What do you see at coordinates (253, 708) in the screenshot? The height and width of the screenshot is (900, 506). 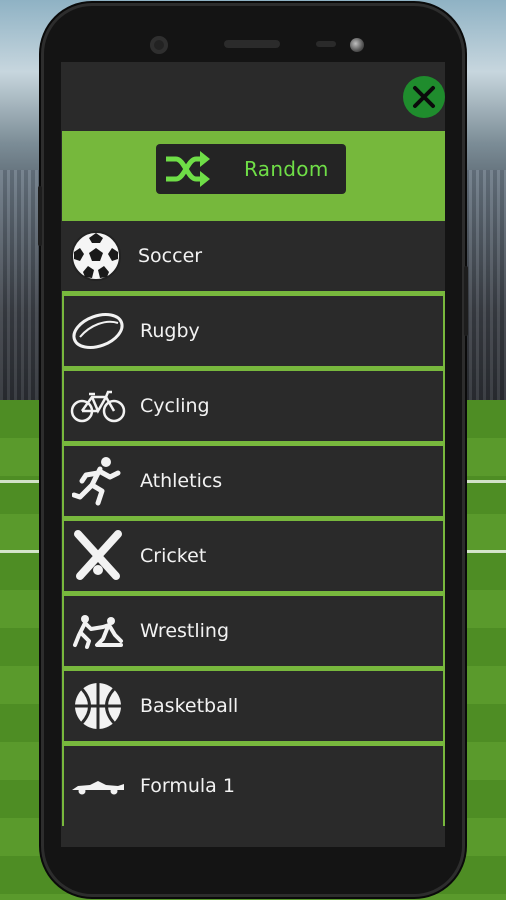 I see `list-item-basketball: Basketball` at bounding box center [253, 708].